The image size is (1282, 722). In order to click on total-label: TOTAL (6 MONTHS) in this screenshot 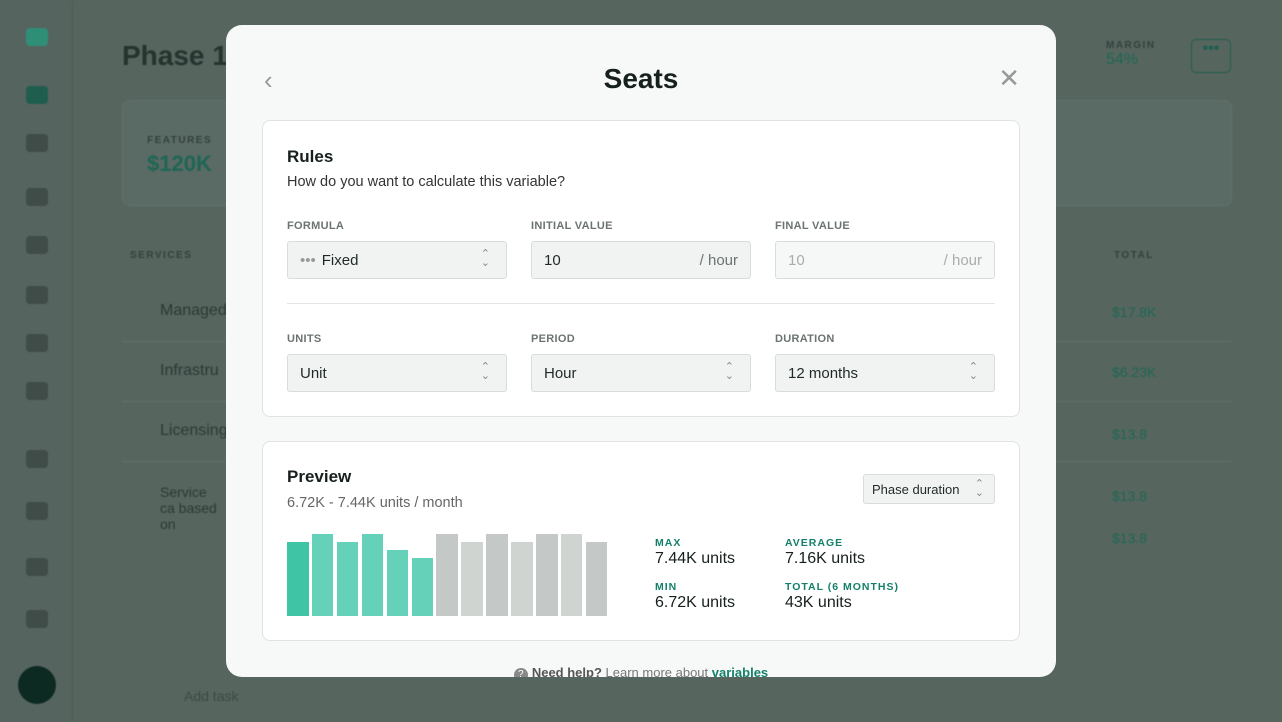, I will do `click(842, 587)`.